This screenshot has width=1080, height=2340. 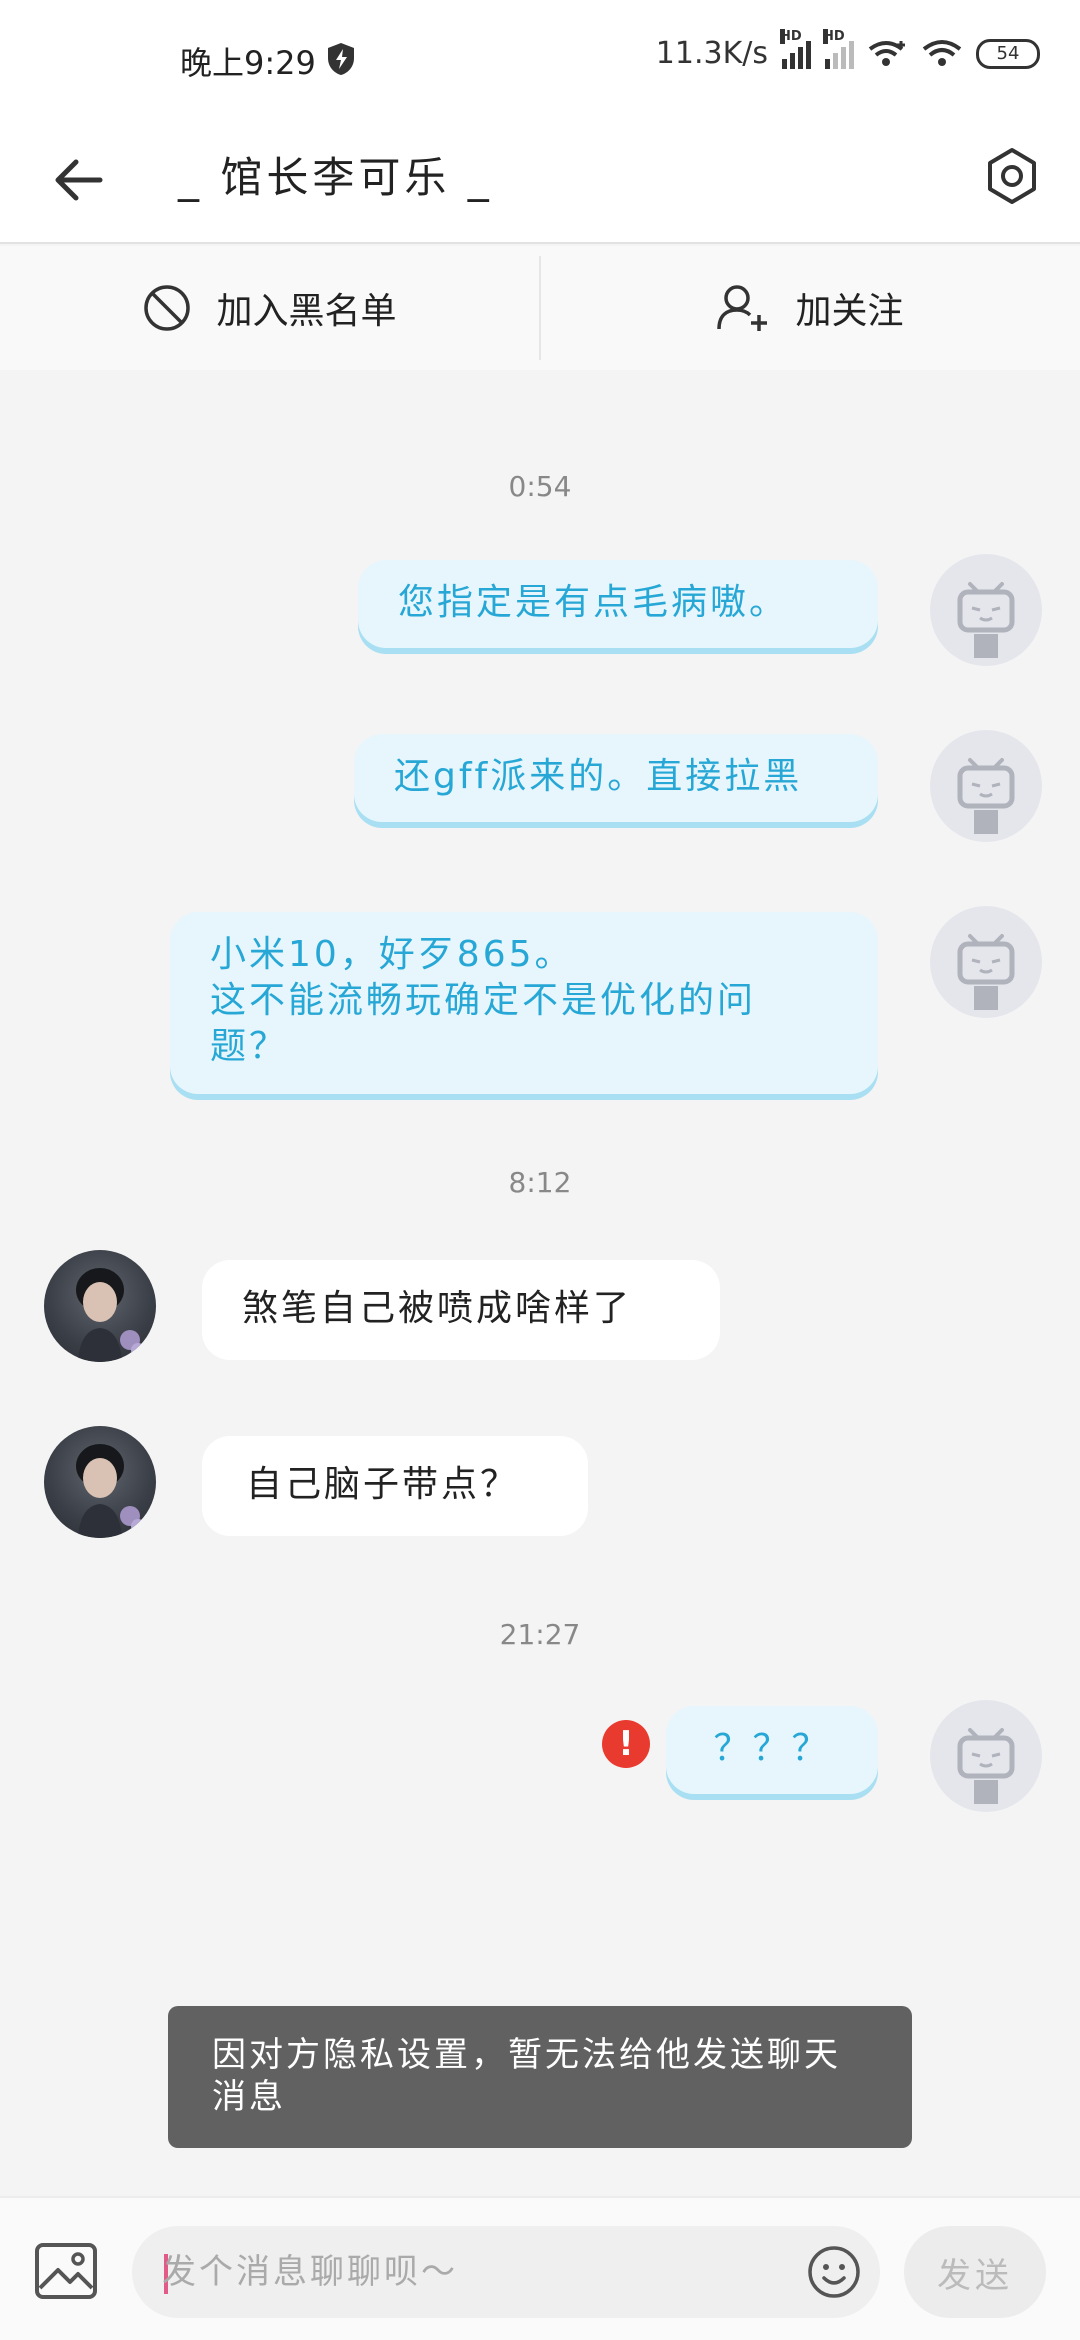 I want to click on message-text-line: 小米10，好歹865。, so click(x=392, y=954).